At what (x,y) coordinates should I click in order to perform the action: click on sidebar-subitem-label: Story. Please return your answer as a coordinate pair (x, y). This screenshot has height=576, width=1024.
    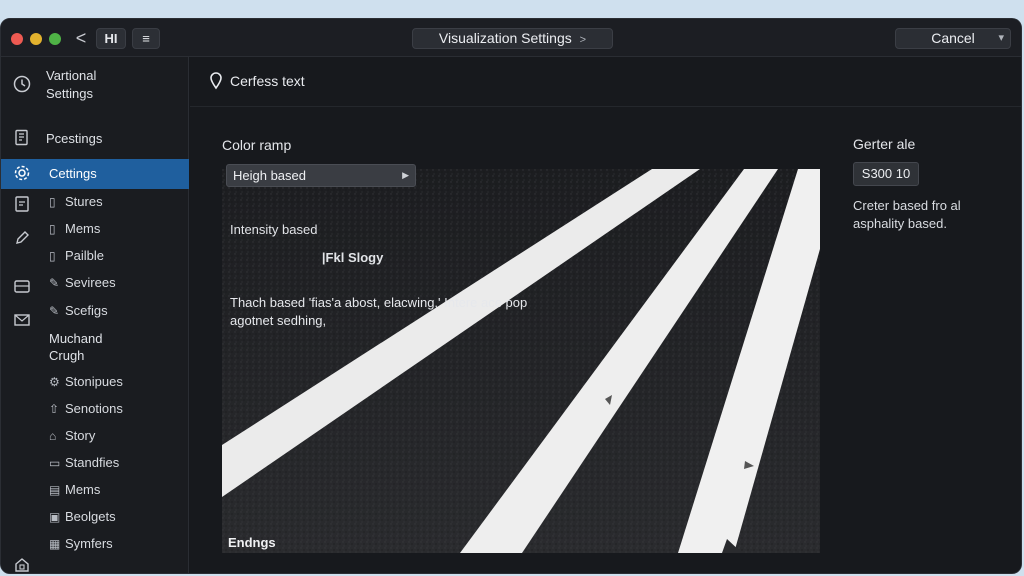
    Looking at the image, I should click on (80, 435).